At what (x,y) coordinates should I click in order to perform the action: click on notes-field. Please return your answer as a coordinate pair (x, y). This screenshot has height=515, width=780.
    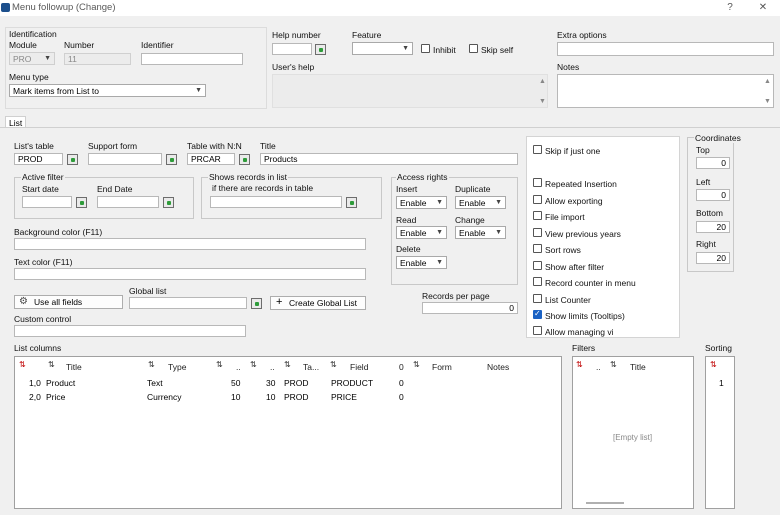
    Looking at the image, I should click on (665, 91).